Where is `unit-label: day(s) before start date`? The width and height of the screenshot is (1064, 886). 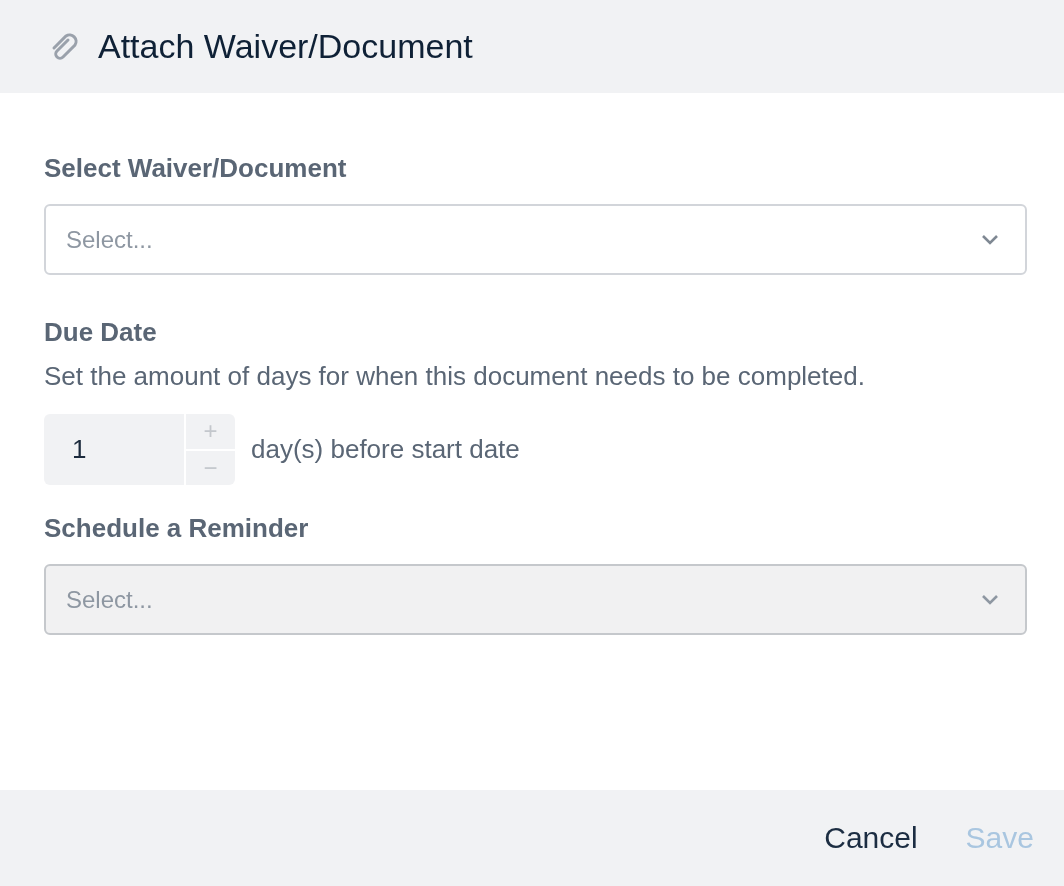
unit-label: day(s) before start date is located at coordinates (385, 449).